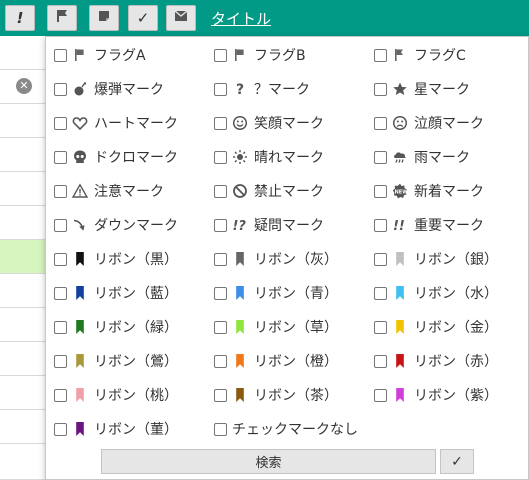 This screenshot has height=480, width=529. I want to click on search-button: 検索, so click(268, 461).